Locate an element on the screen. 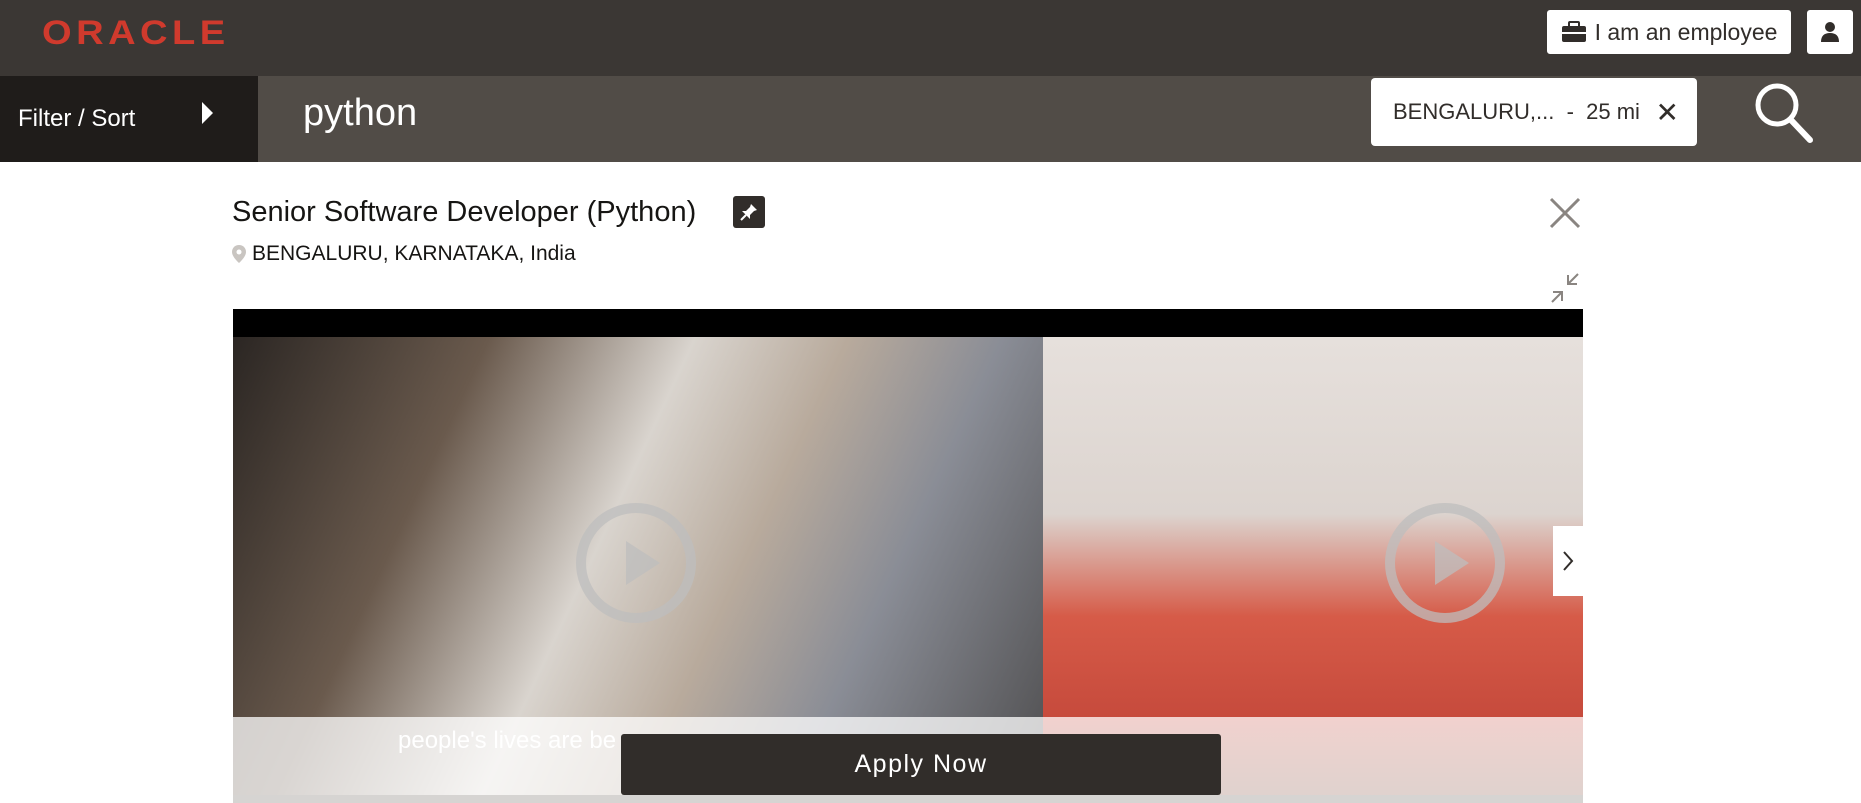  carousel-next-button is located at coordinates (1568, 561).